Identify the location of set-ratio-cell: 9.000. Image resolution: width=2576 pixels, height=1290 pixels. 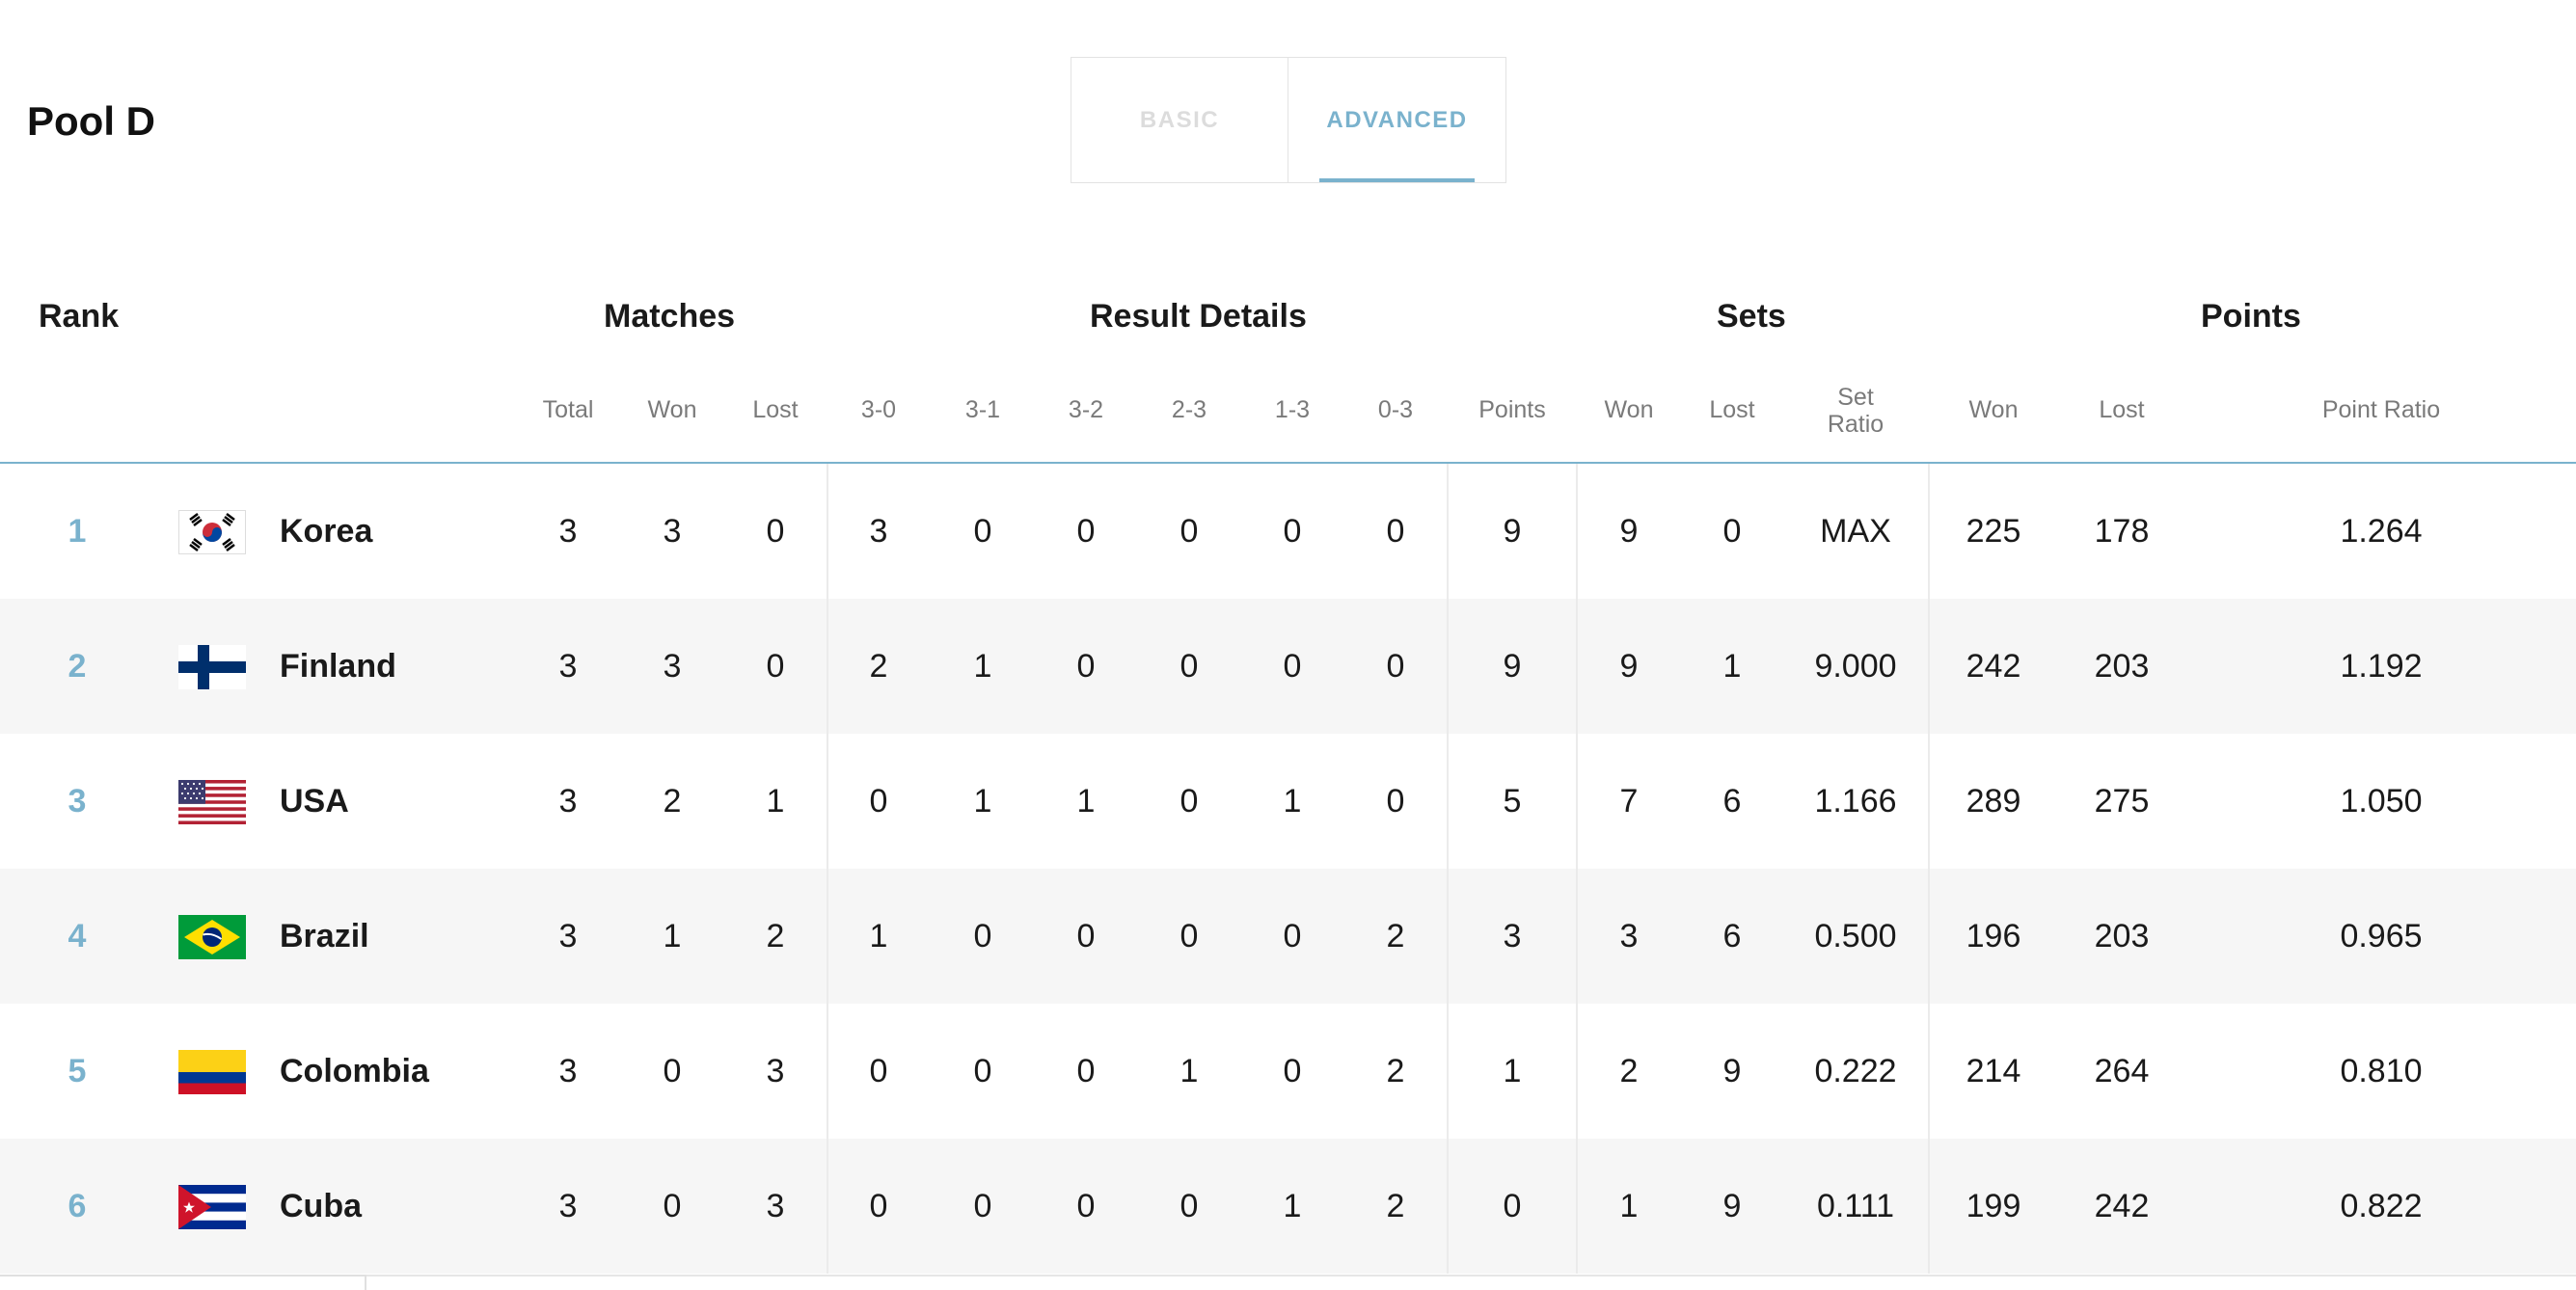
(1855, 667).